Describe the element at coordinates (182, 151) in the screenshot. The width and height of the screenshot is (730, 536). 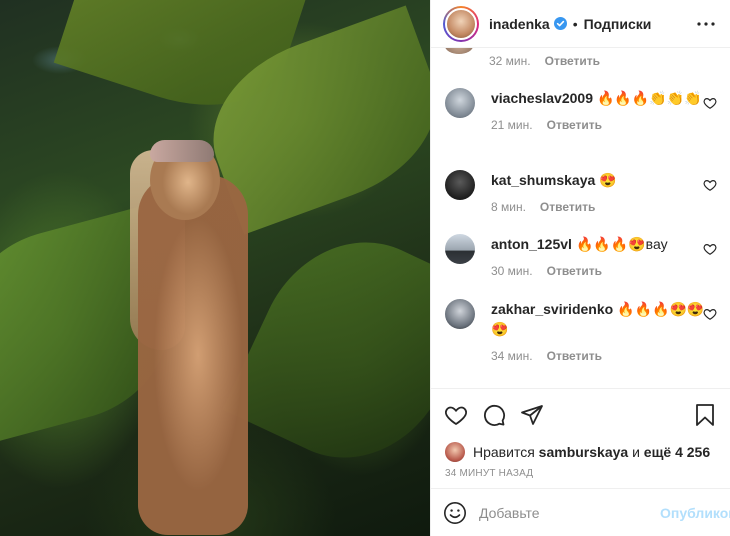
I see `photo-figure-scarf` at that location.